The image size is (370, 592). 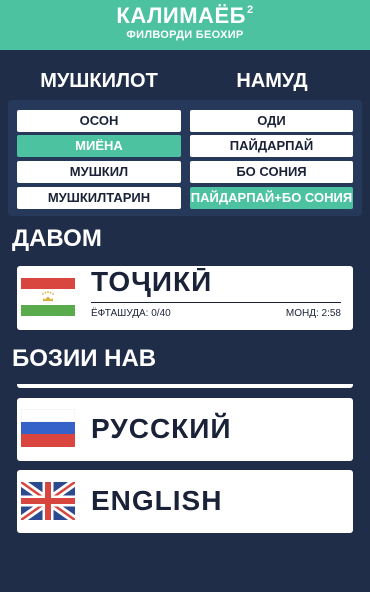 I want to click on type-option-sequential-timed: ПАЙДАРПАЙ+БО СОНИЯ, so click(x=271, y=198).